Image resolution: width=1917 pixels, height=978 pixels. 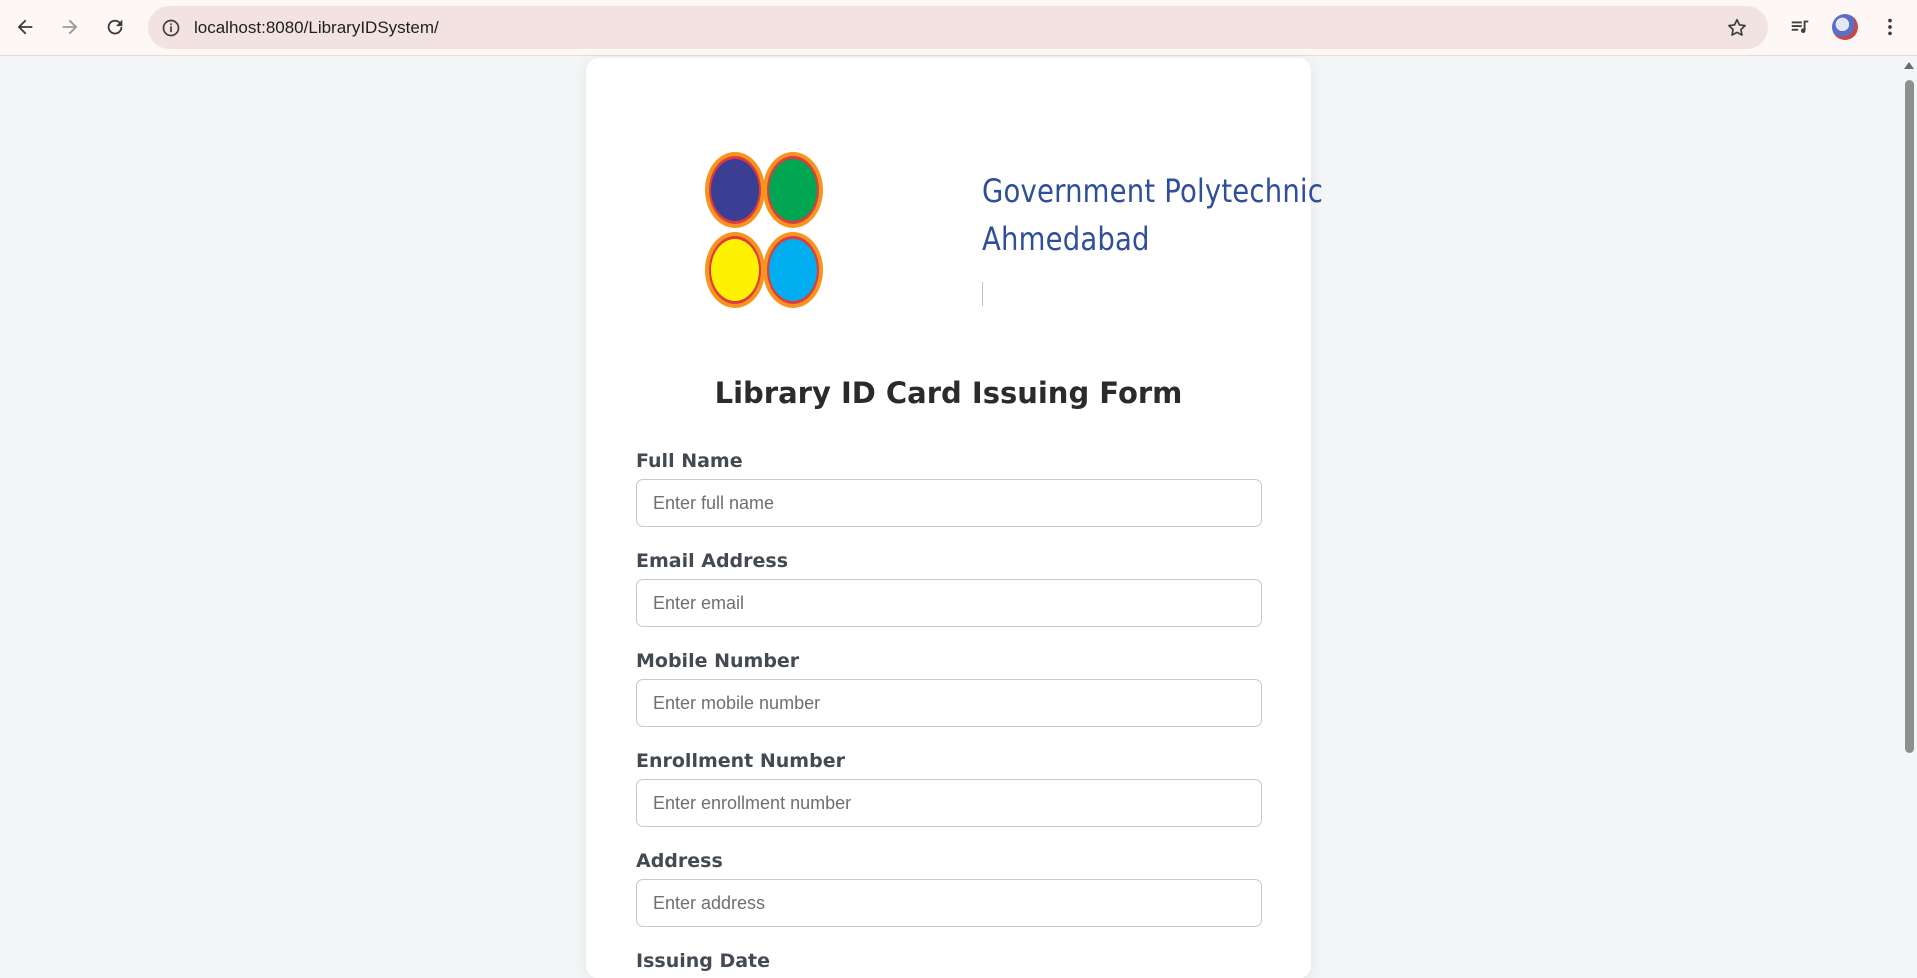 I want to click on bookmark-star-icon, so click(x=1737, y=27).